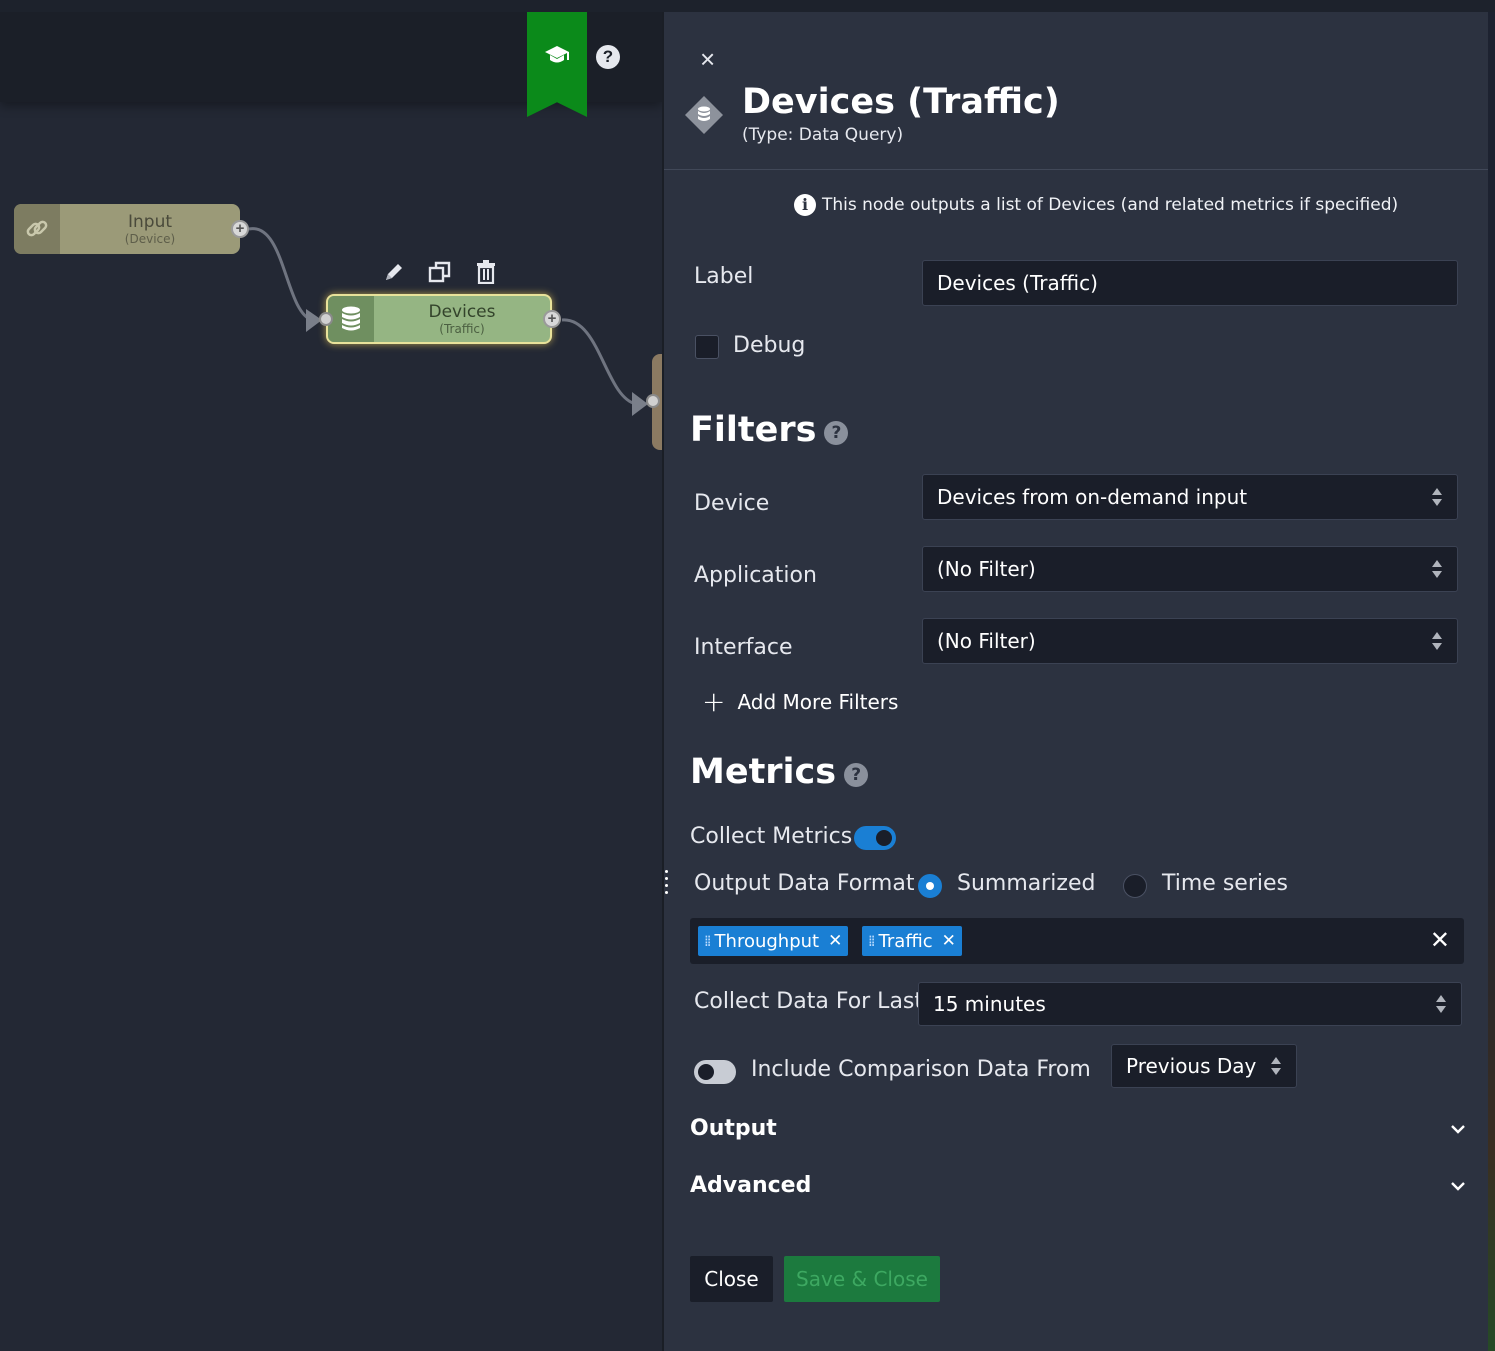 The image size is (1495, 1351). I want to click on metric-tag: ⁞⁞ Traffic ✕, so click(912, 941).